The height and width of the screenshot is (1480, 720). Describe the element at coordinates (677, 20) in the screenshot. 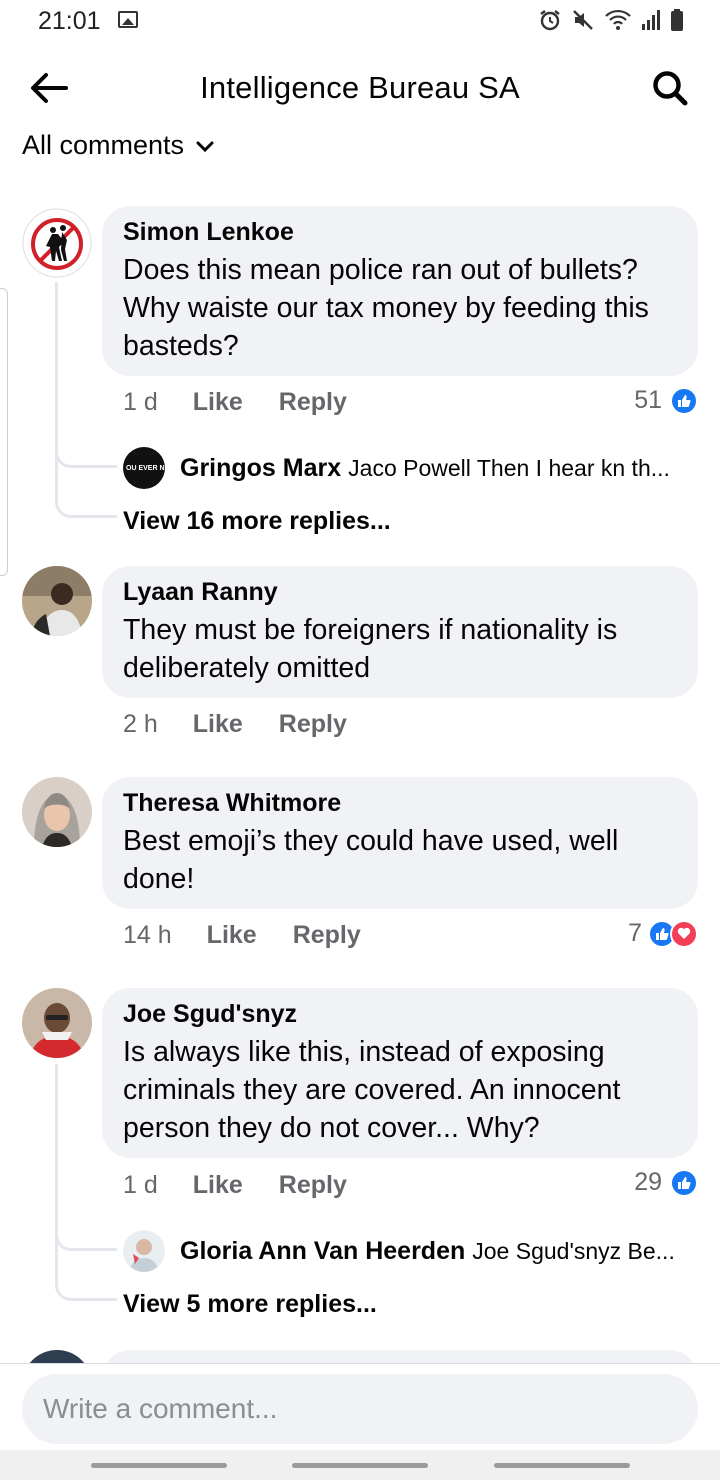

I see `battery-icon` at that location.